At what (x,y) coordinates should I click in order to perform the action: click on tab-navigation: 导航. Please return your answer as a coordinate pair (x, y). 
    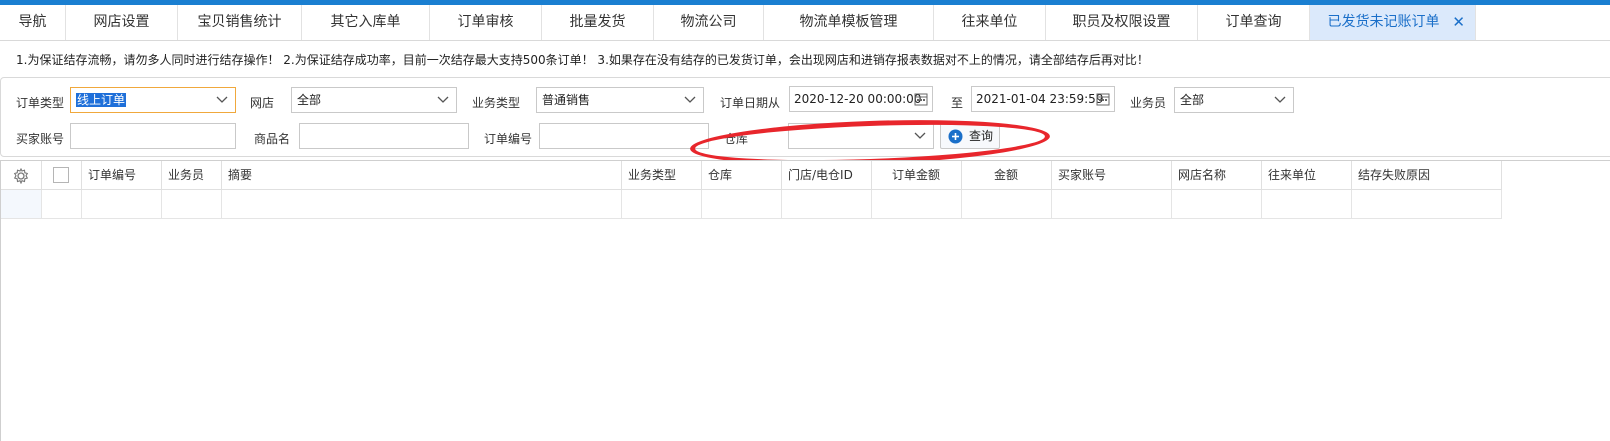
    Looking at the image, I should click on (33, 22).